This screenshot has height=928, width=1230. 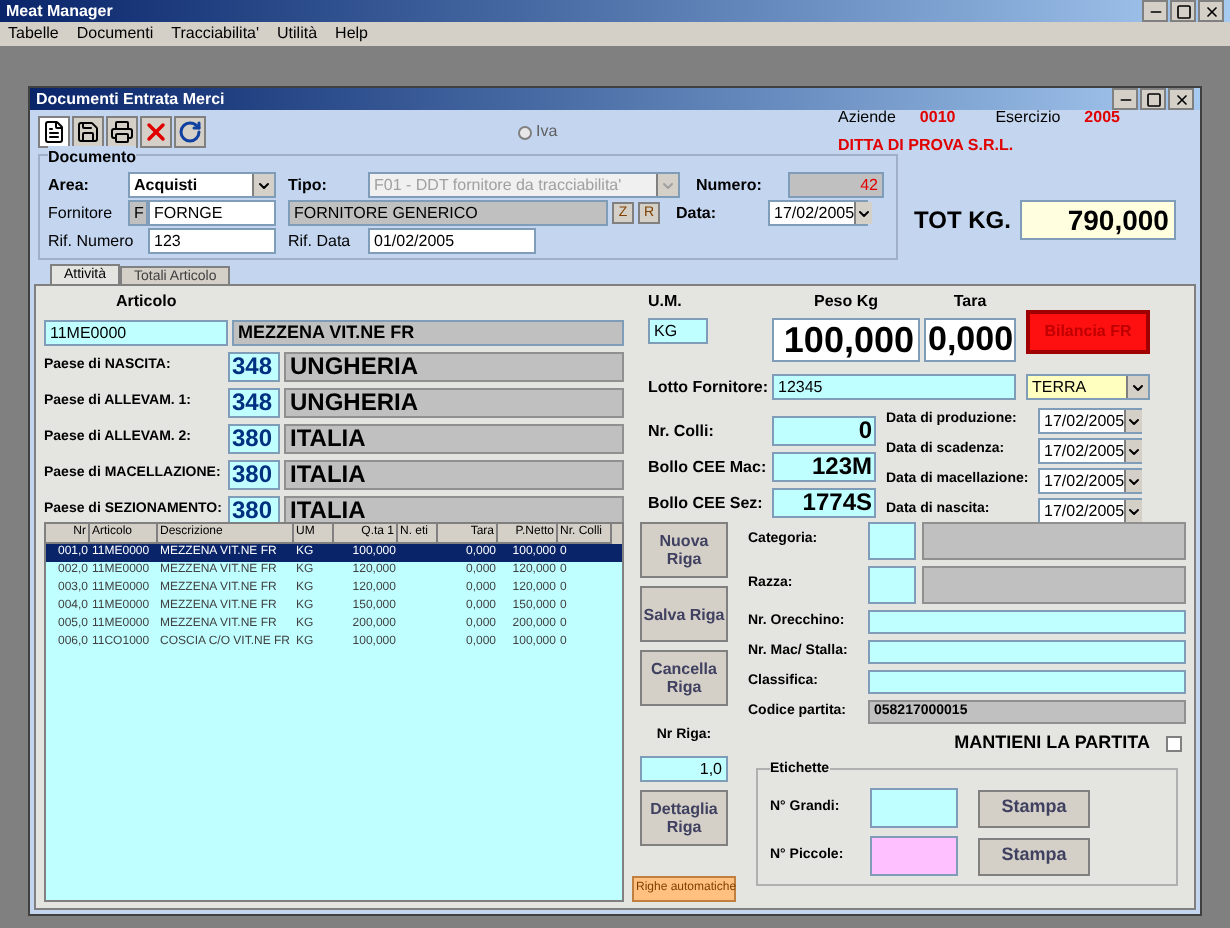 I want to click on field-label: Fornitore, so click(x=81, y=213).